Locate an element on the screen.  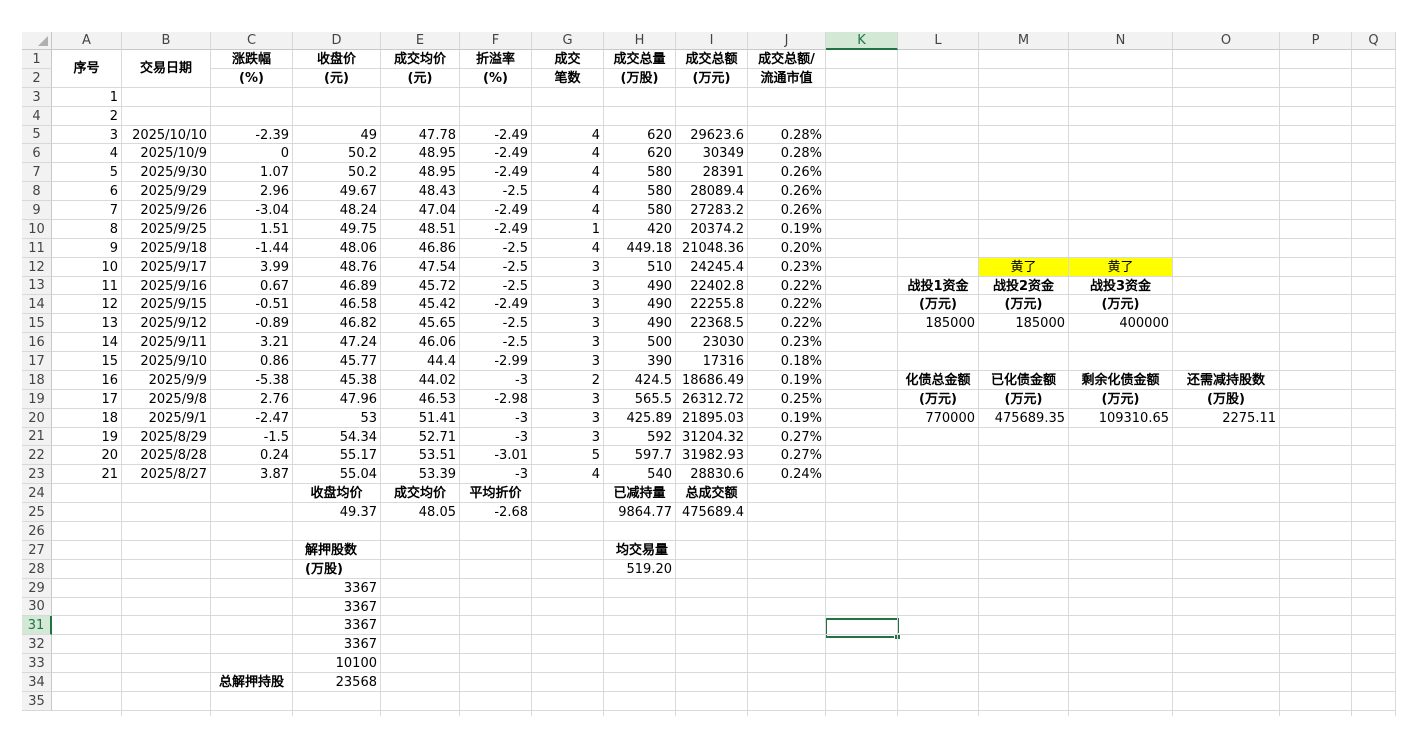
cell-A10: 8 is located at coordinates (86, 229).